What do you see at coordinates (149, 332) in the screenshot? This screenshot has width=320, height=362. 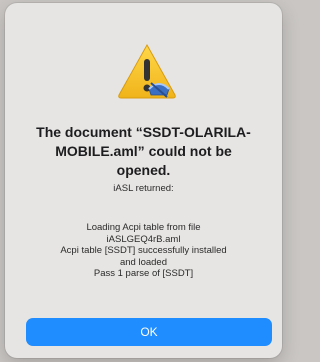 I see `ok-button: OK` at bounding box center [149, 332].